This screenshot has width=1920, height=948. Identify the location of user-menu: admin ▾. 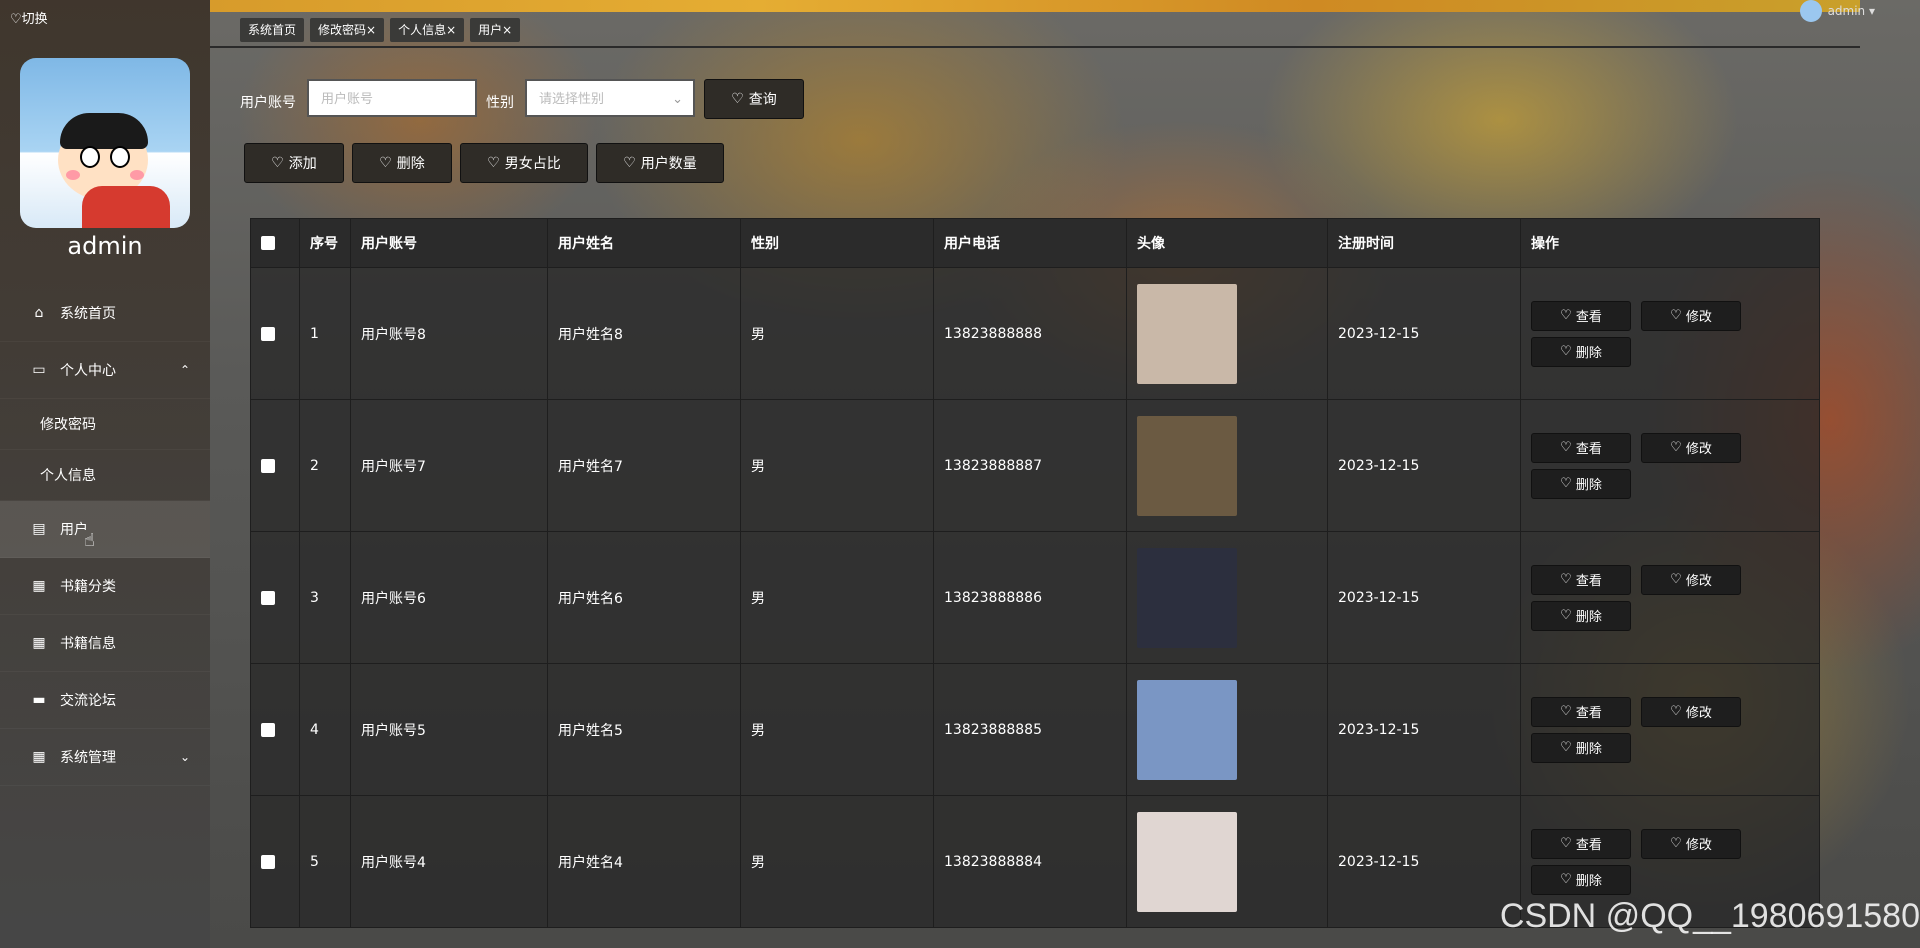
(1837, 11).